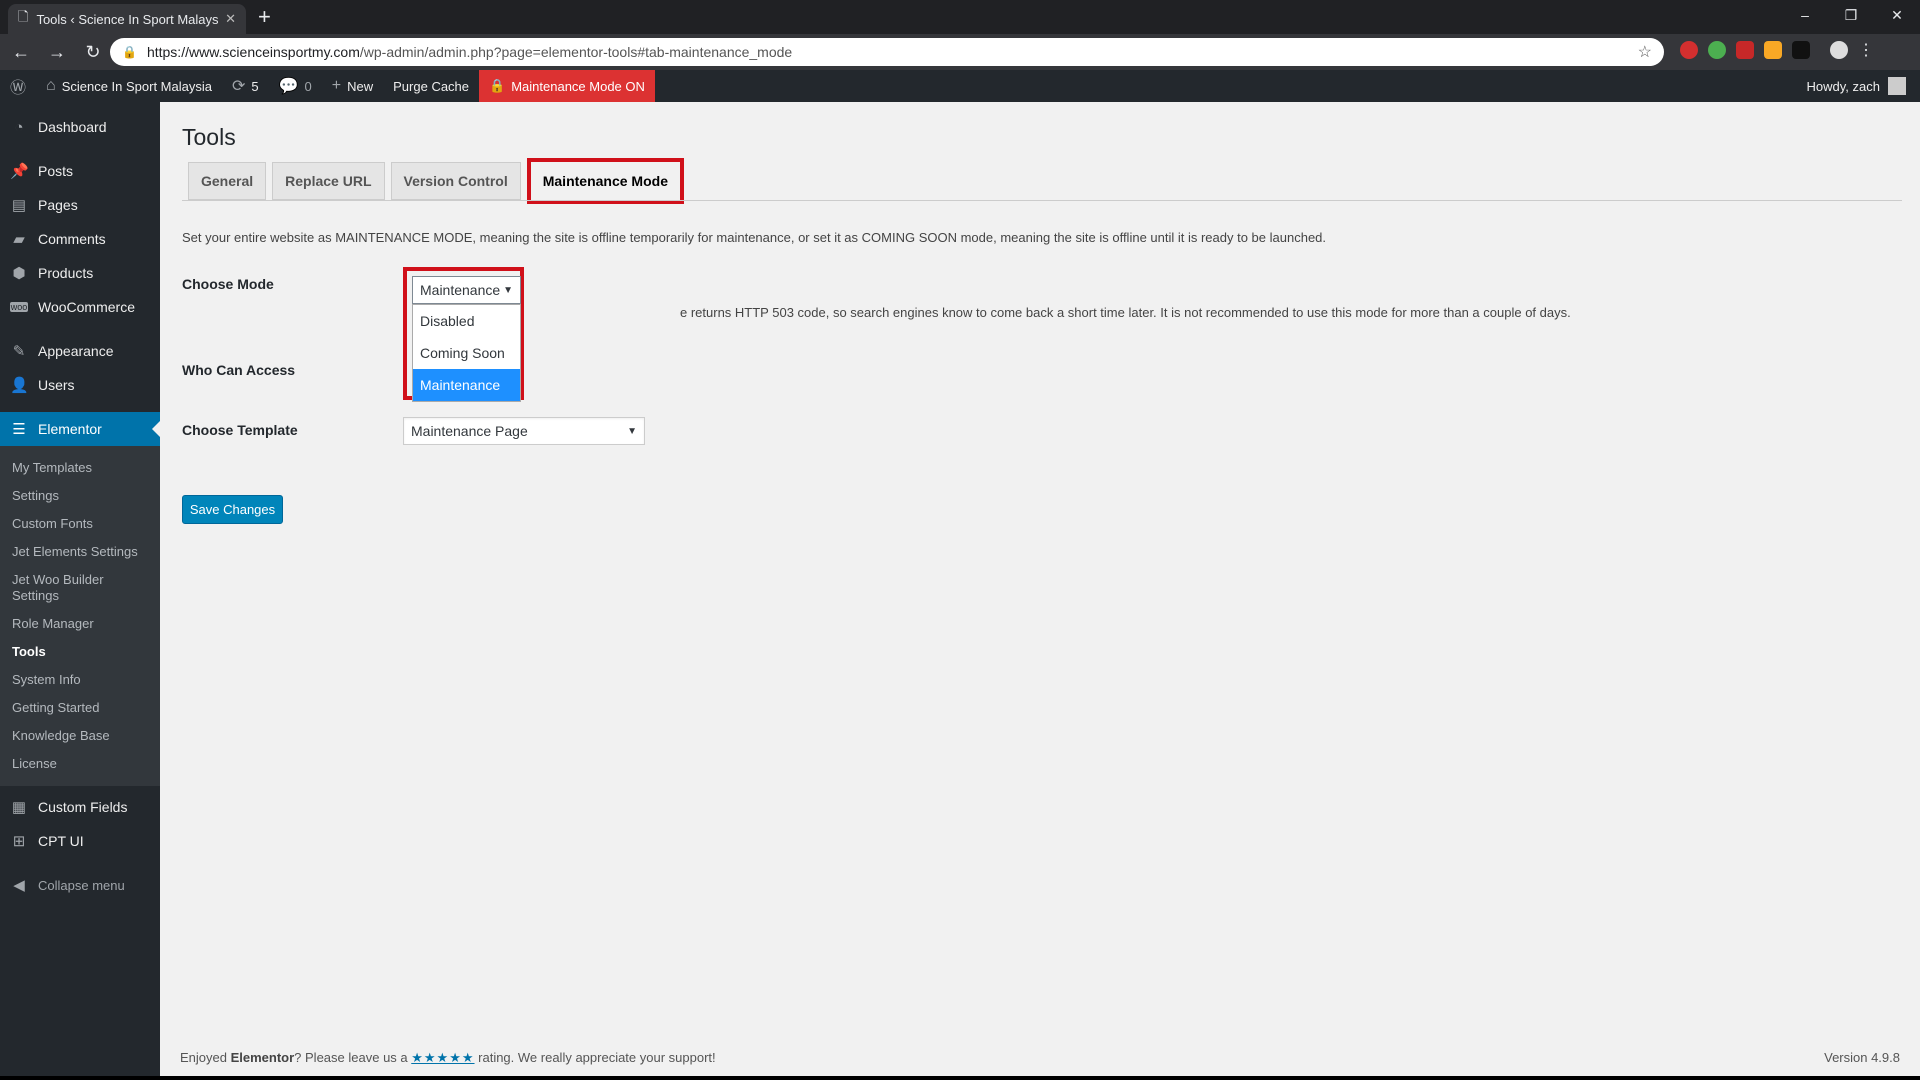 The height and width of the screenshot is (1080, 1920). Describe the element at coordinates (227, 181) in the screenshot. I see `tab-general: General` at that location.